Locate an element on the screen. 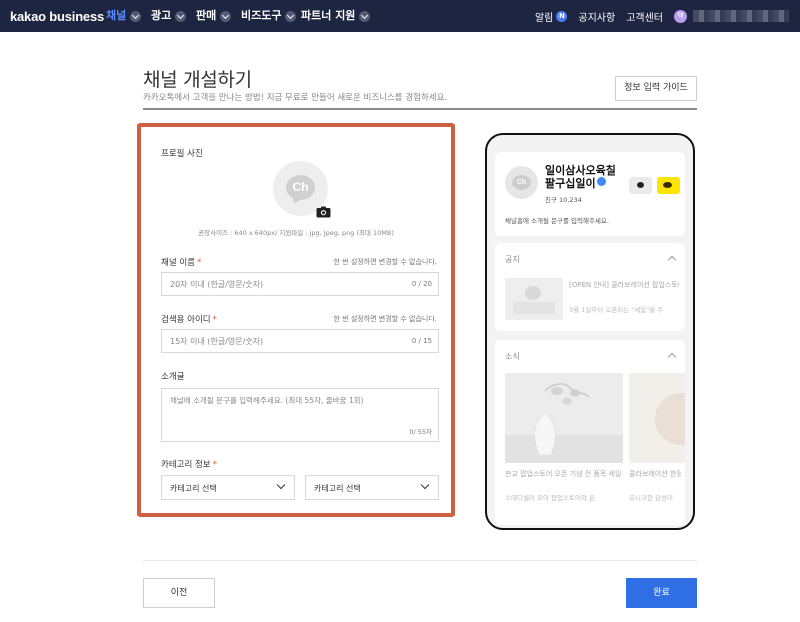 This screenshot has width=800, height=622. channel-name-placeholder: 20자 이내 (한글/영문/숫자) is located at coordinates (217, 284).